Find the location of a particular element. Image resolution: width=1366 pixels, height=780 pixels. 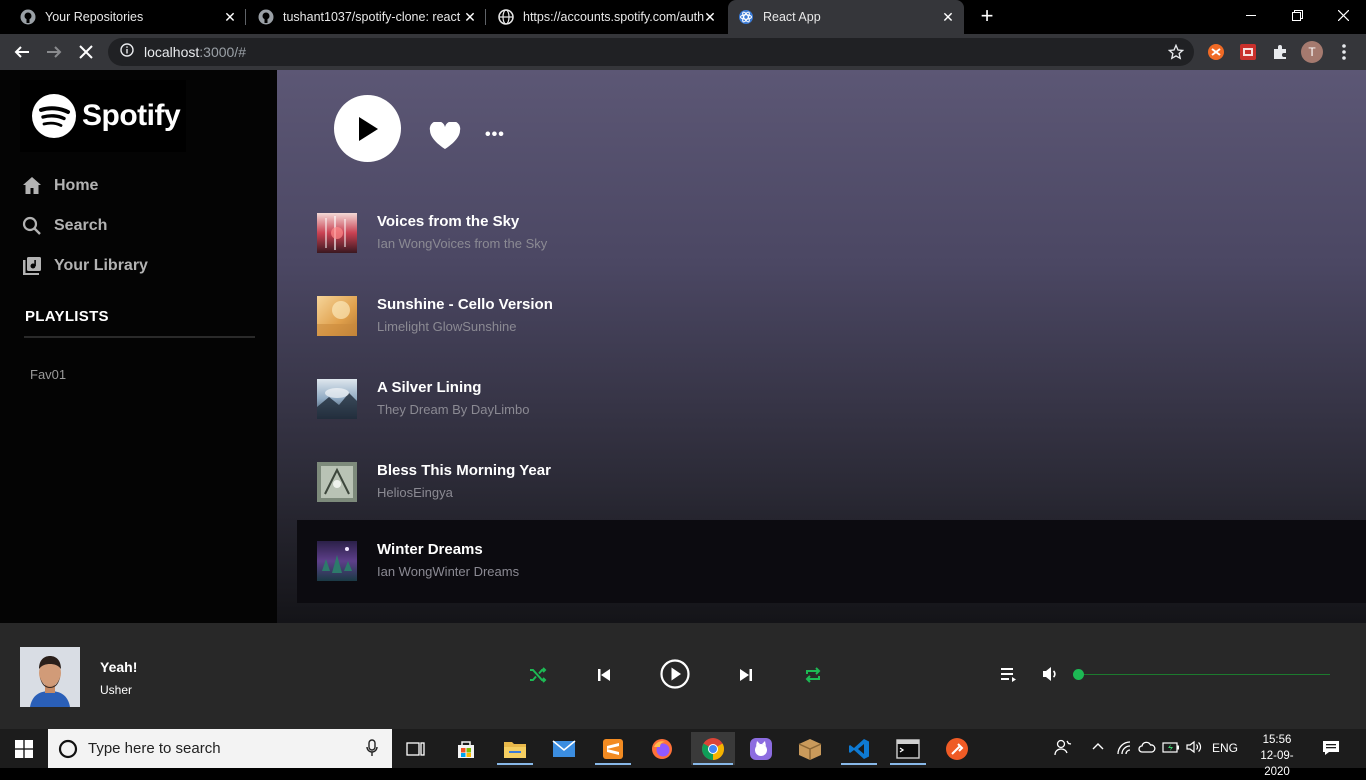

sidebar-item-library: Your Library is located at coordinates (85, 266).